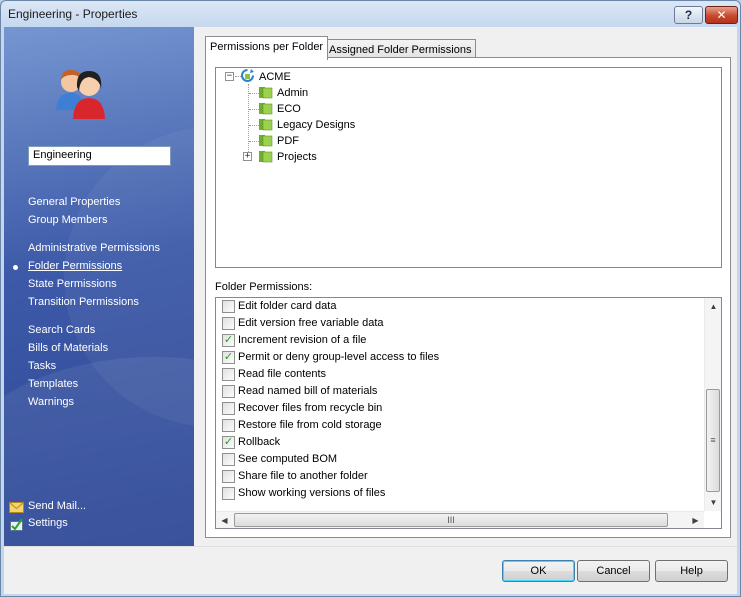 This screenshot has height=597, width=741. Describe the element at coordinates (287, 306) in the screenshot. I see `permission-label: Edit folder card data` at that location.